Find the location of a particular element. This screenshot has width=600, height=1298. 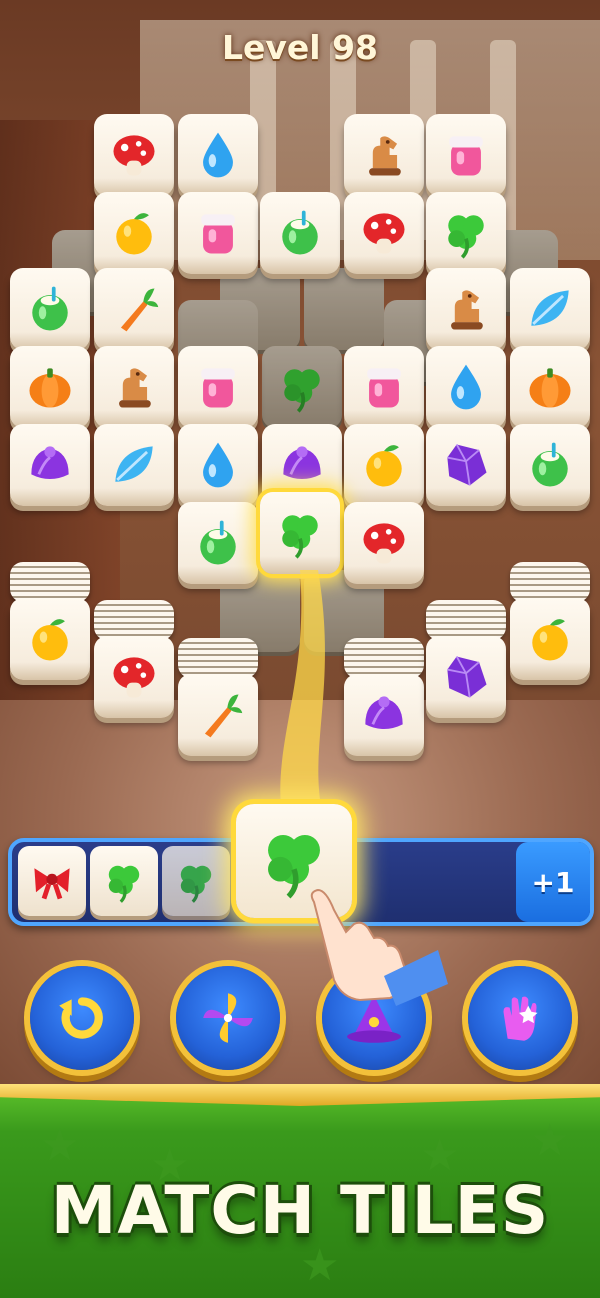

slot-tile-bow is located at coordinates (52, 881).